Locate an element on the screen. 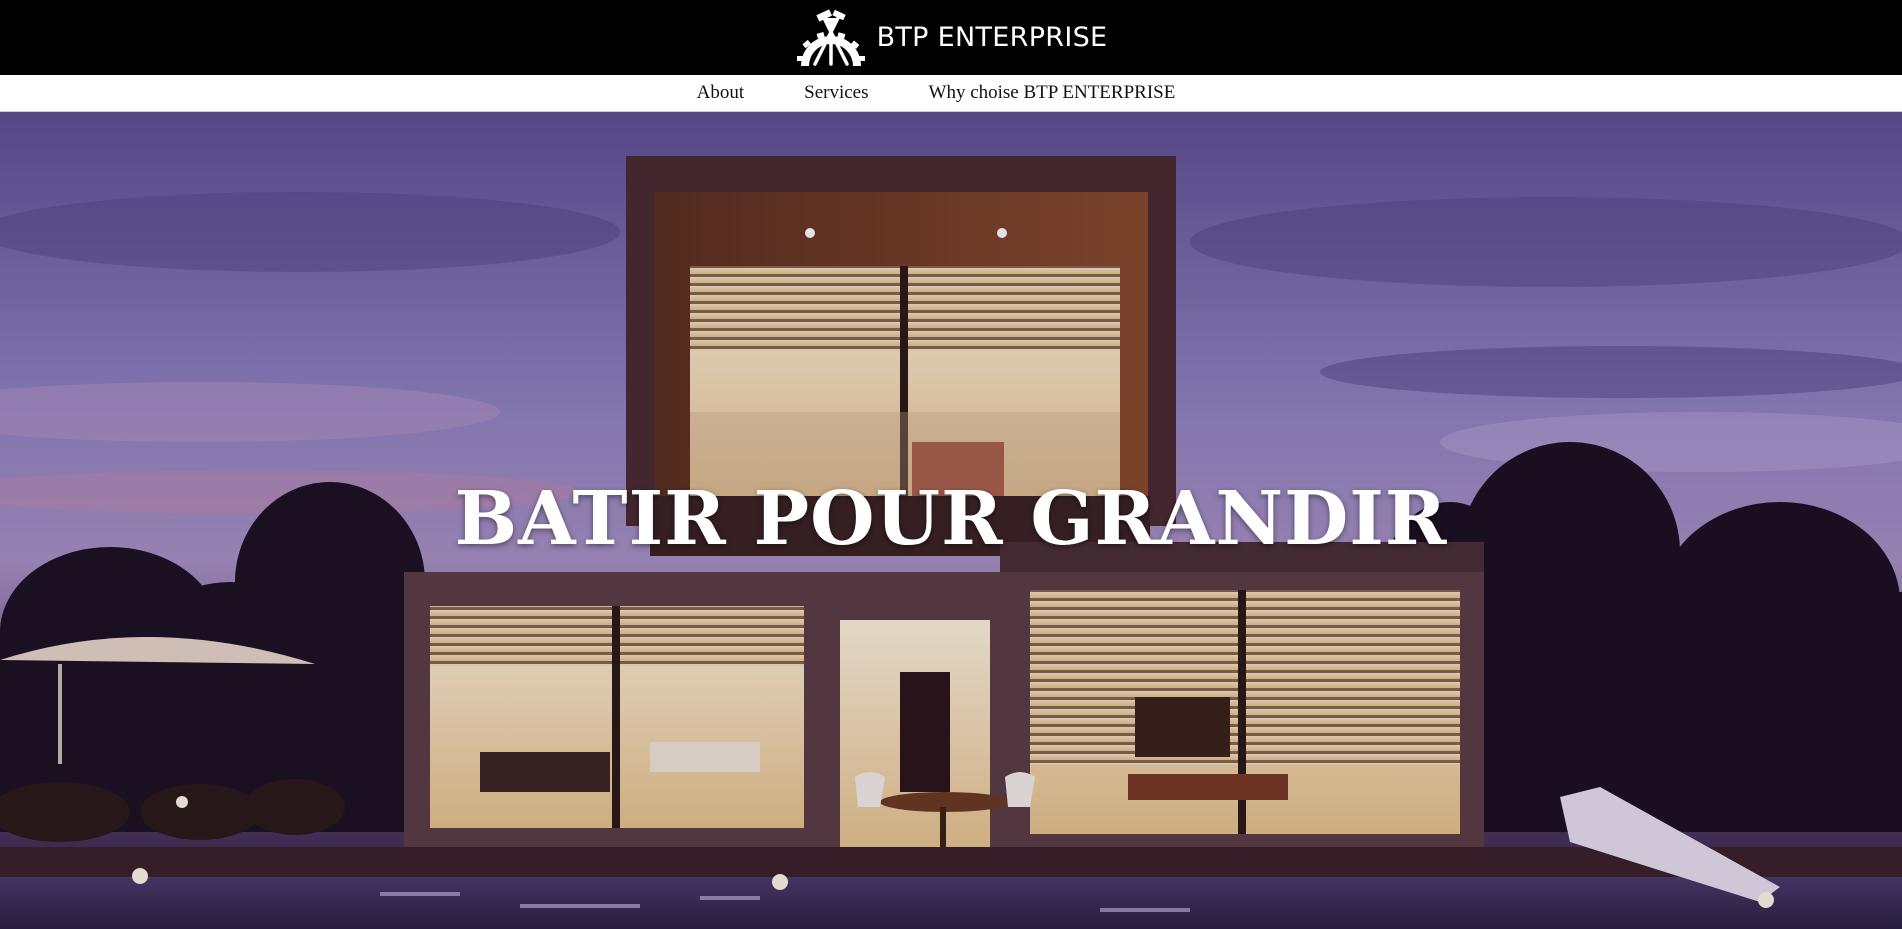 This screenshot has height=929, width=1902. nav-item-about: About is located at coordinates (721, 93).